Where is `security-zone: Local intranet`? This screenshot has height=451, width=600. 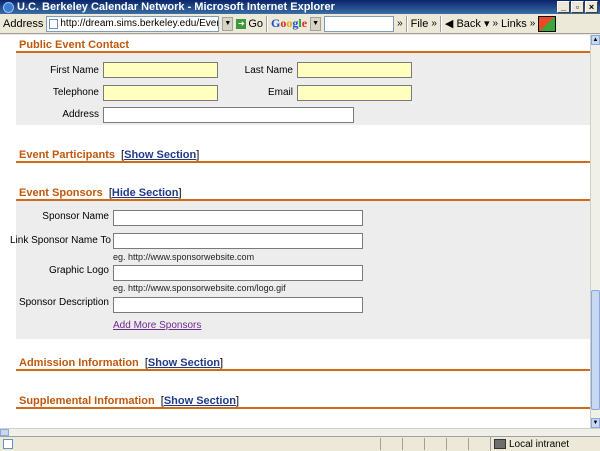
security-zone: Local intranet is located at coordinates (529, 444).